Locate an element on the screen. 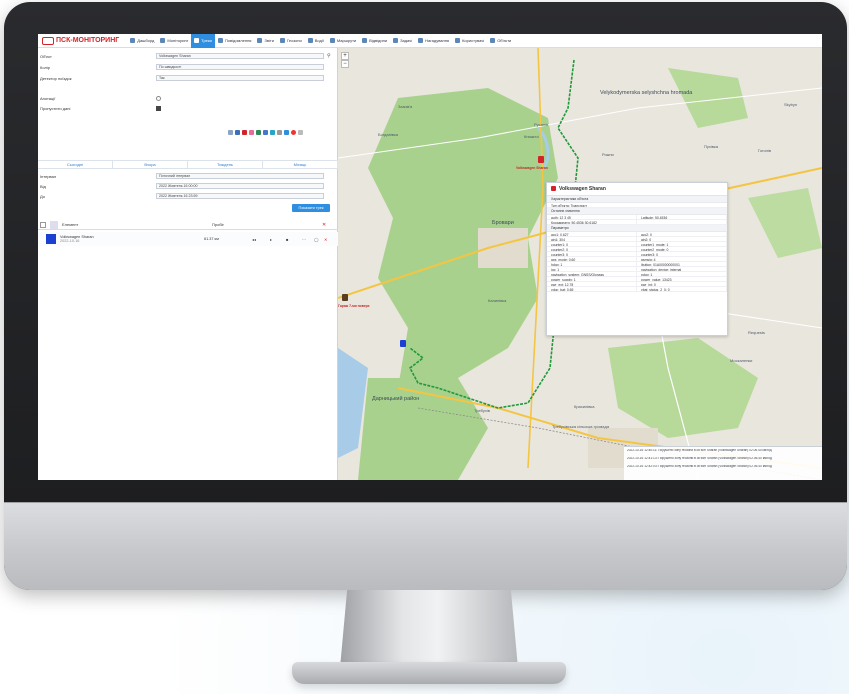 The image size is (849, 694). color-row: Колір По швидкості is located at coordinates (188, 67).